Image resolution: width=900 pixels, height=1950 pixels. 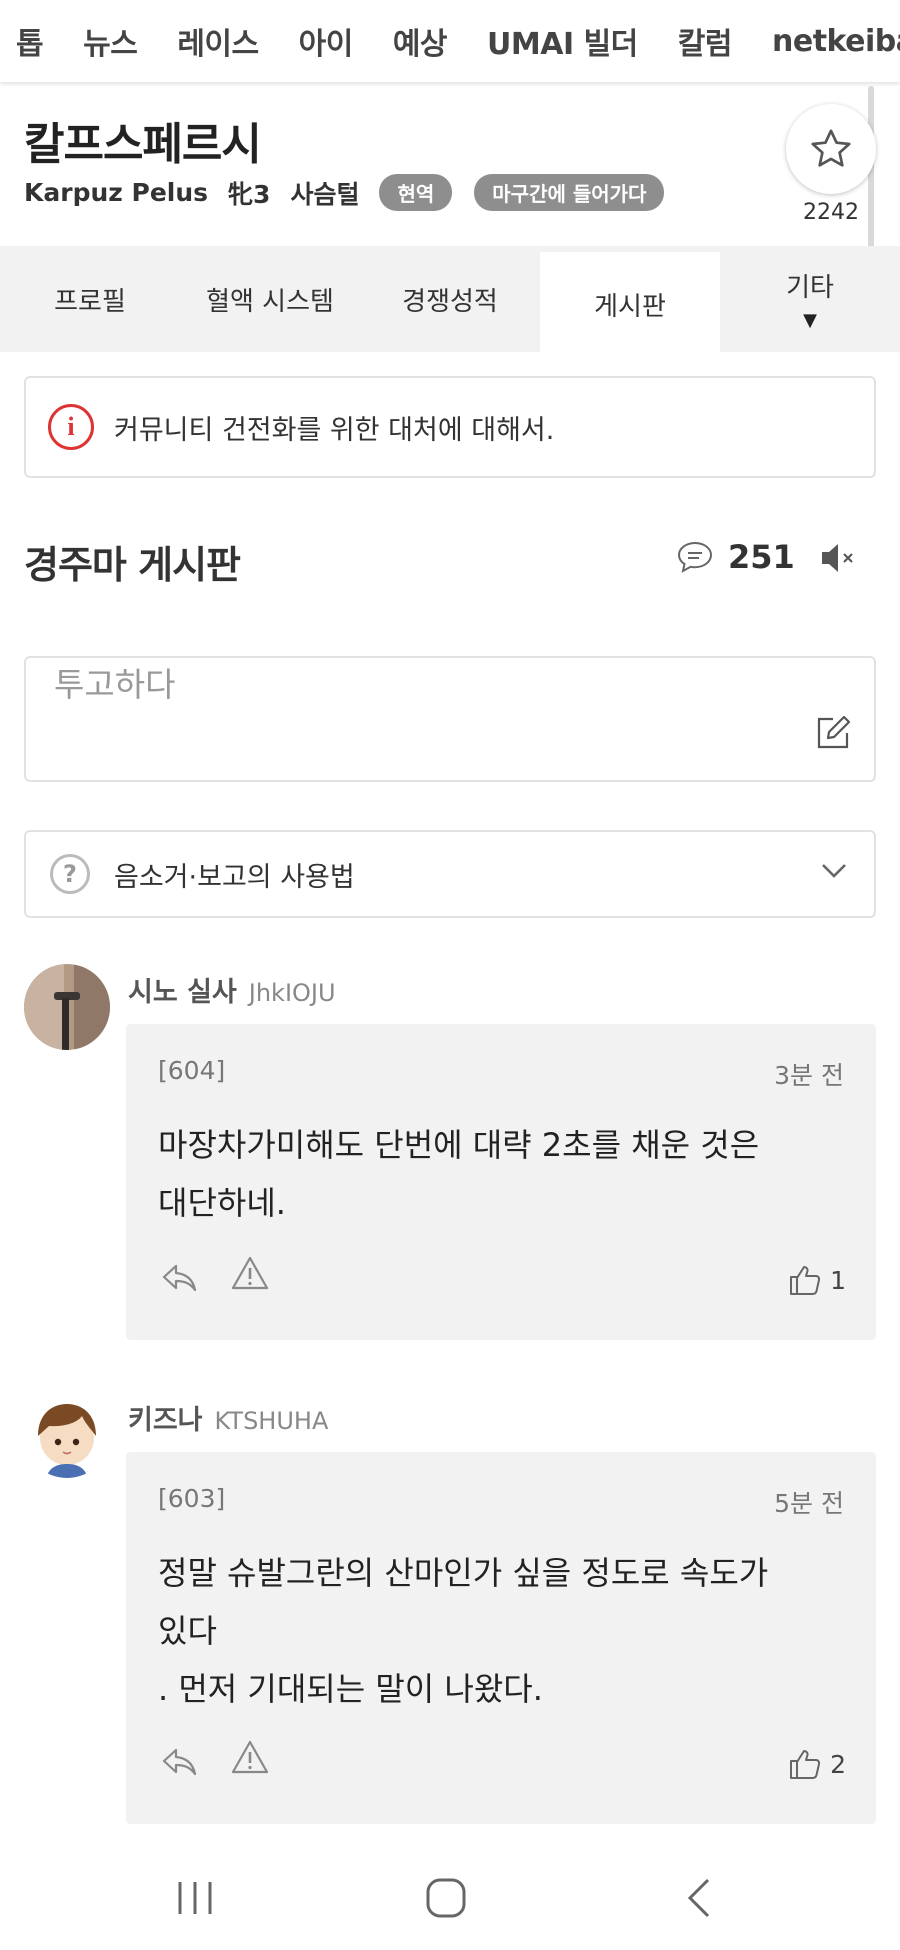 What do you see at coordinates (833, 733) in the screenshot?
I see `edit-icon` at bounding box center [833, 733].